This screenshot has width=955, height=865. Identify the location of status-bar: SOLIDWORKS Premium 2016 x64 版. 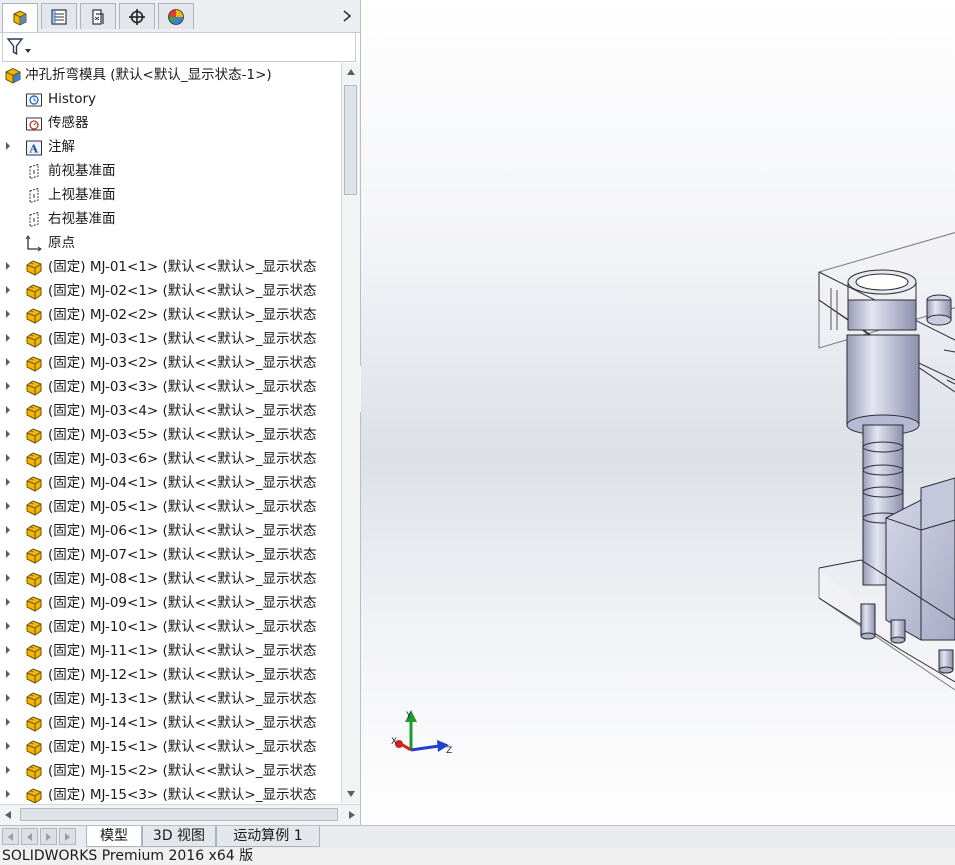
(477, 856).